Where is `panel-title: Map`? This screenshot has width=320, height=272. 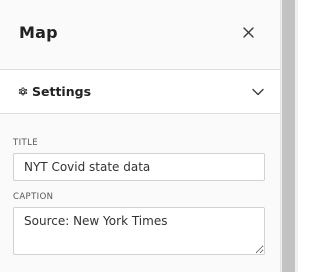 panel-title: Map is located at coordinates (38, 32).